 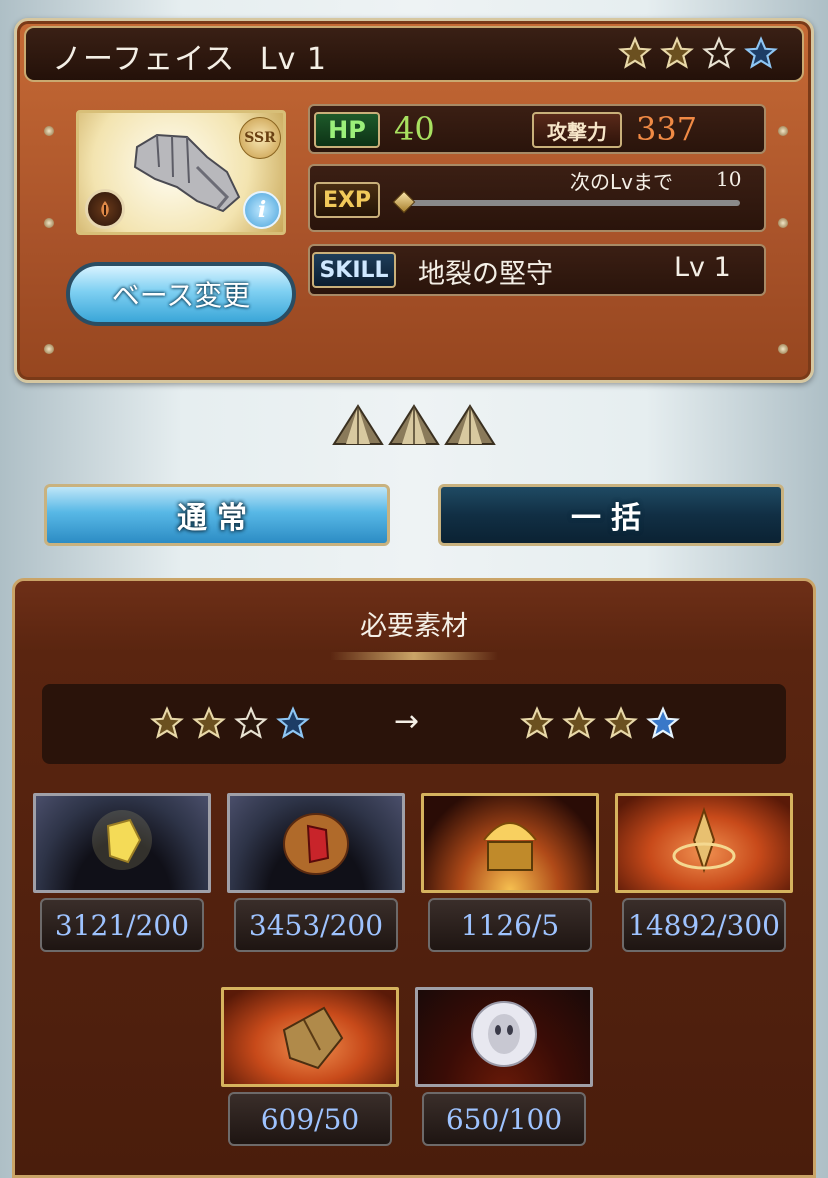 I want to click on rarity-badge: SSR, so click(x=260, y=138).